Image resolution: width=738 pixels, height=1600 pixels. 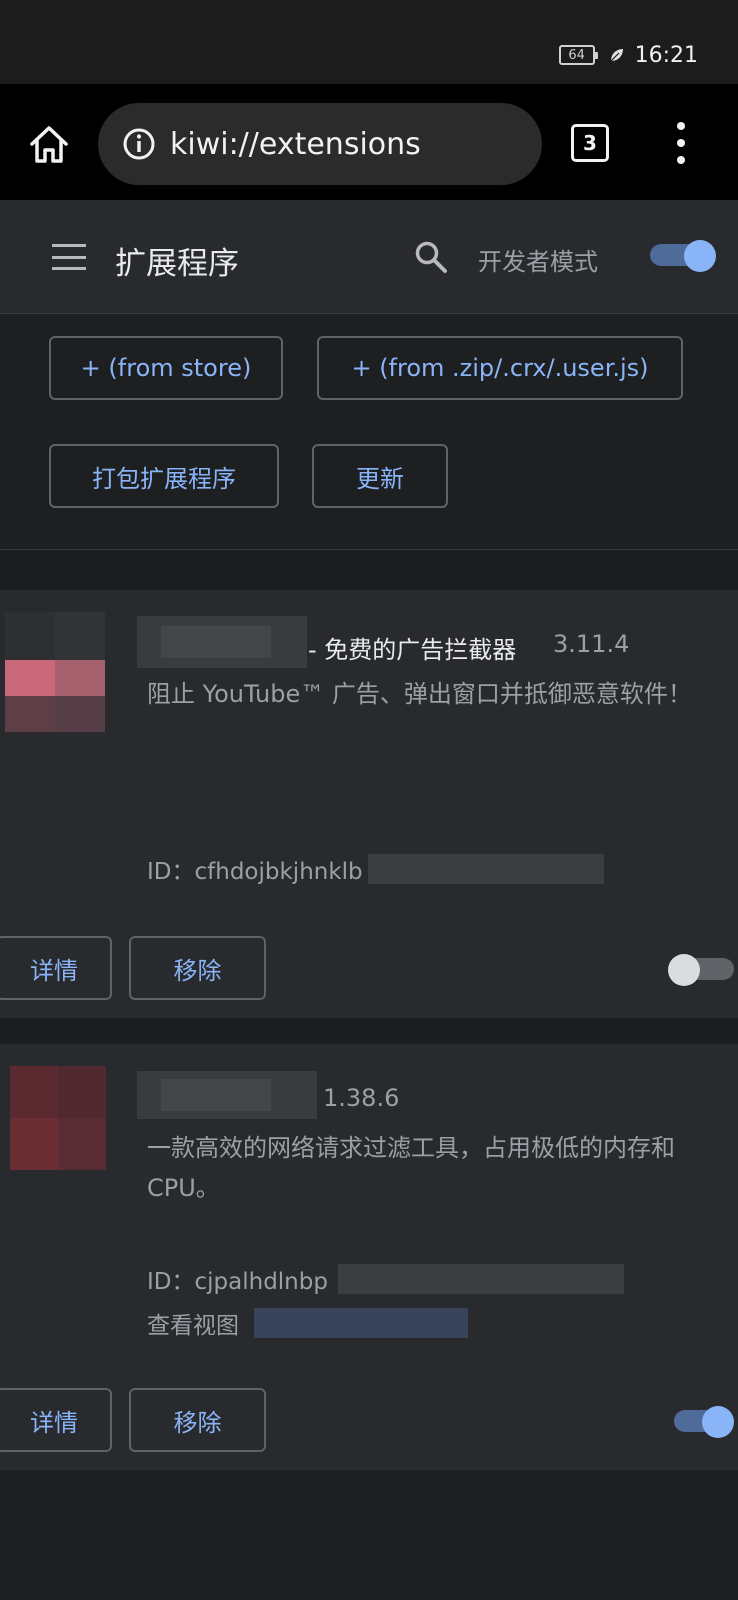 I want to click on leaf-icon, so click(x=616, y=55).